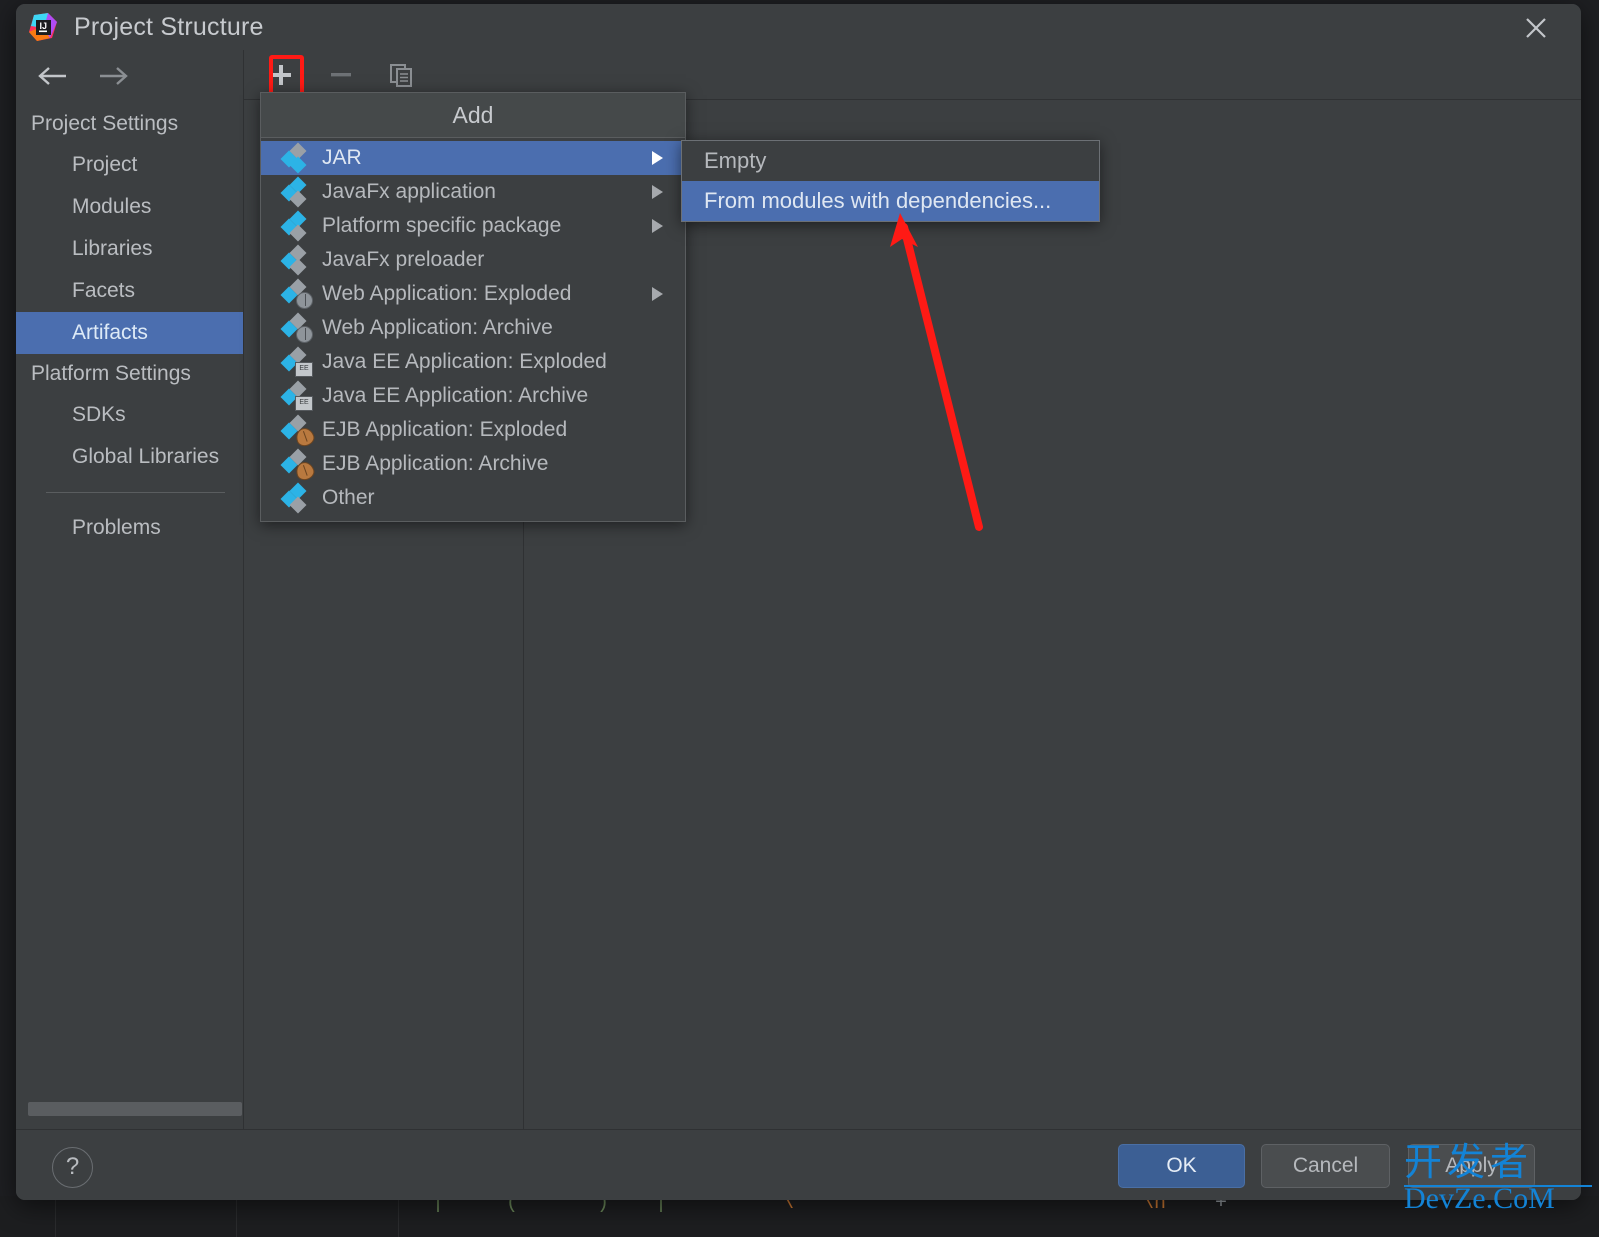 Image resolution: width=1599 pixels, height=1237 pixels. What do you see at coordinates (129, 528) in the screenshot?
I see `sidebar-item-problems: Problems` at bounding box center [129, 528].